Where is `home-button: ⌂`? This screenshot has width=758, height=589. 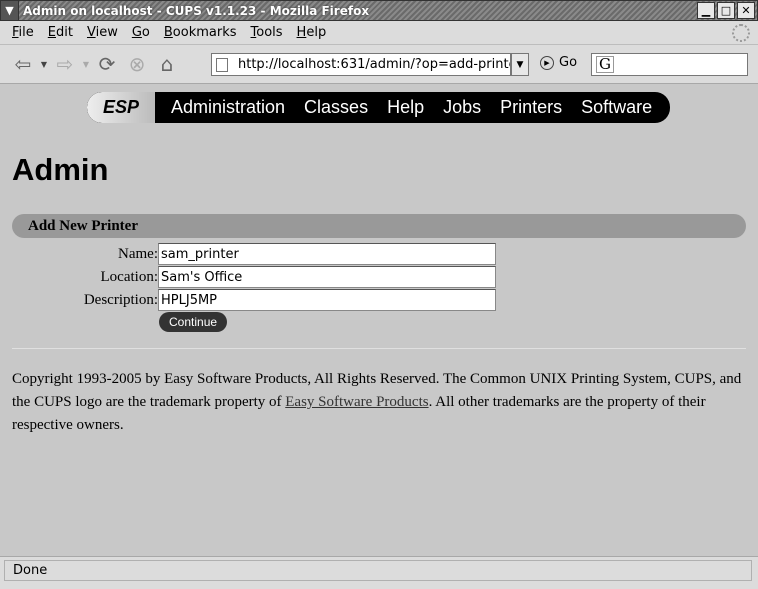
home-button: ⌂ is located at coordinates (167, 64).